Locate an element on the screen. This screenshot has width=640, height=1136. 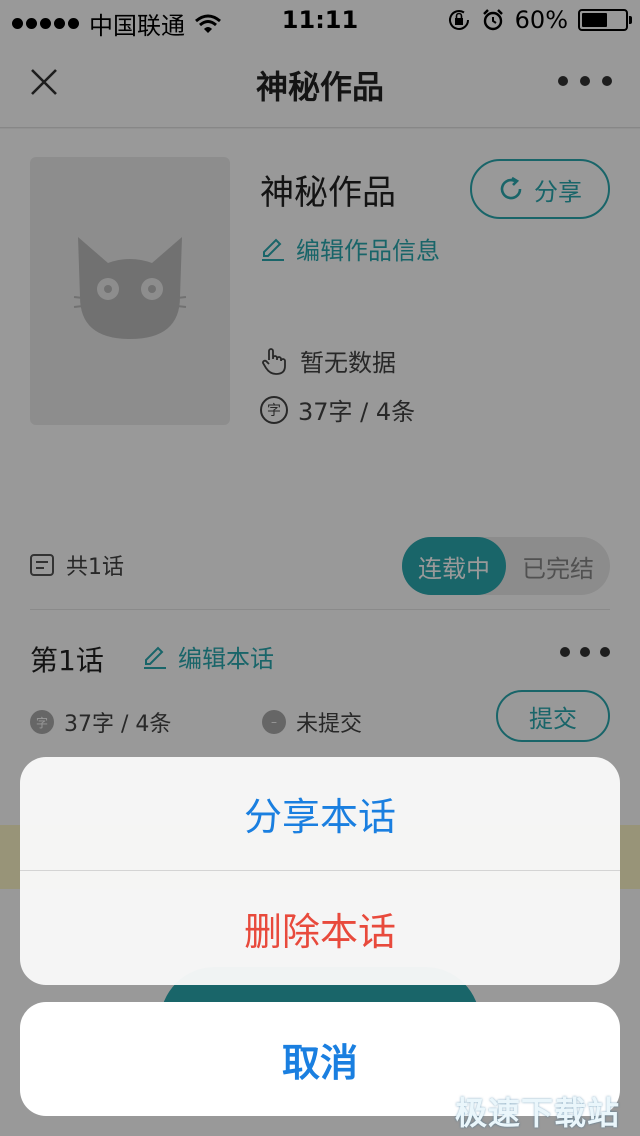
delete-episode-button: 删除本话 is located at coordinates (320, 928).